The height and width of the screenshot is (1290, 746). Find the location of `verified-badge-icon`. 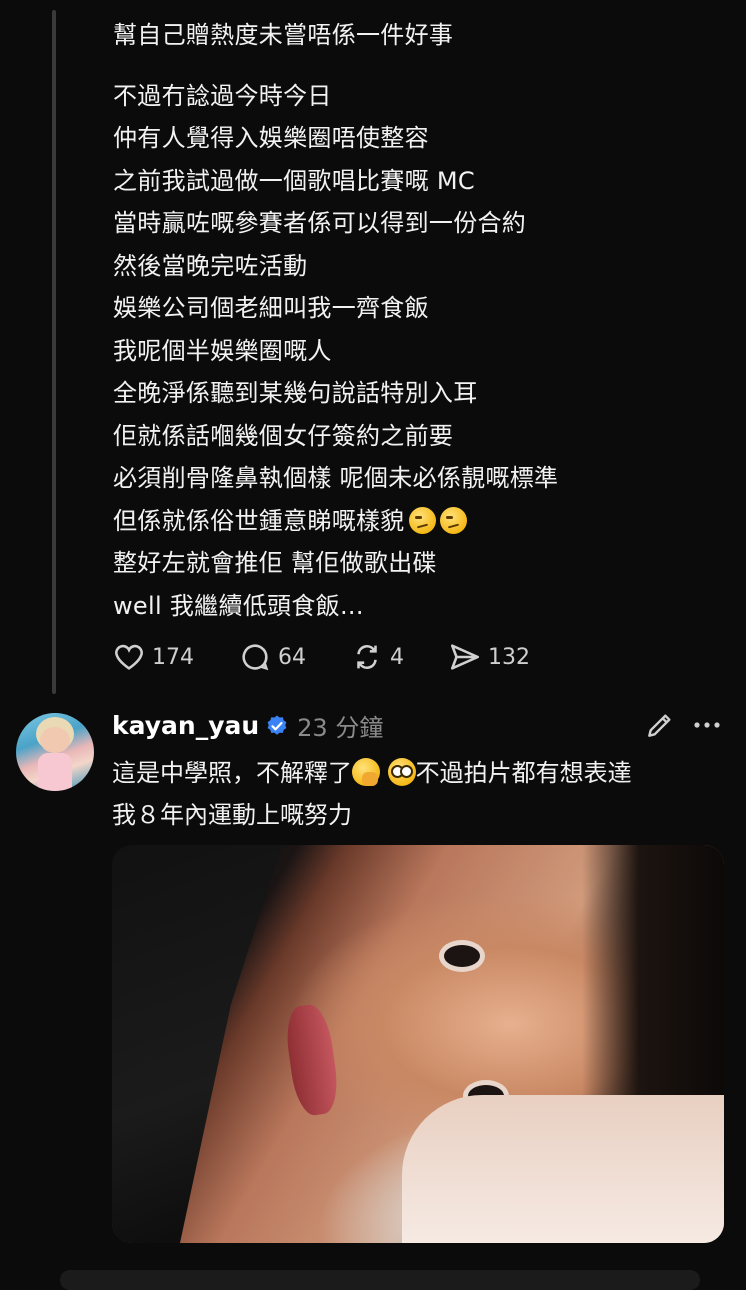

verified-badge-icon is located at coordinates (277, 725).